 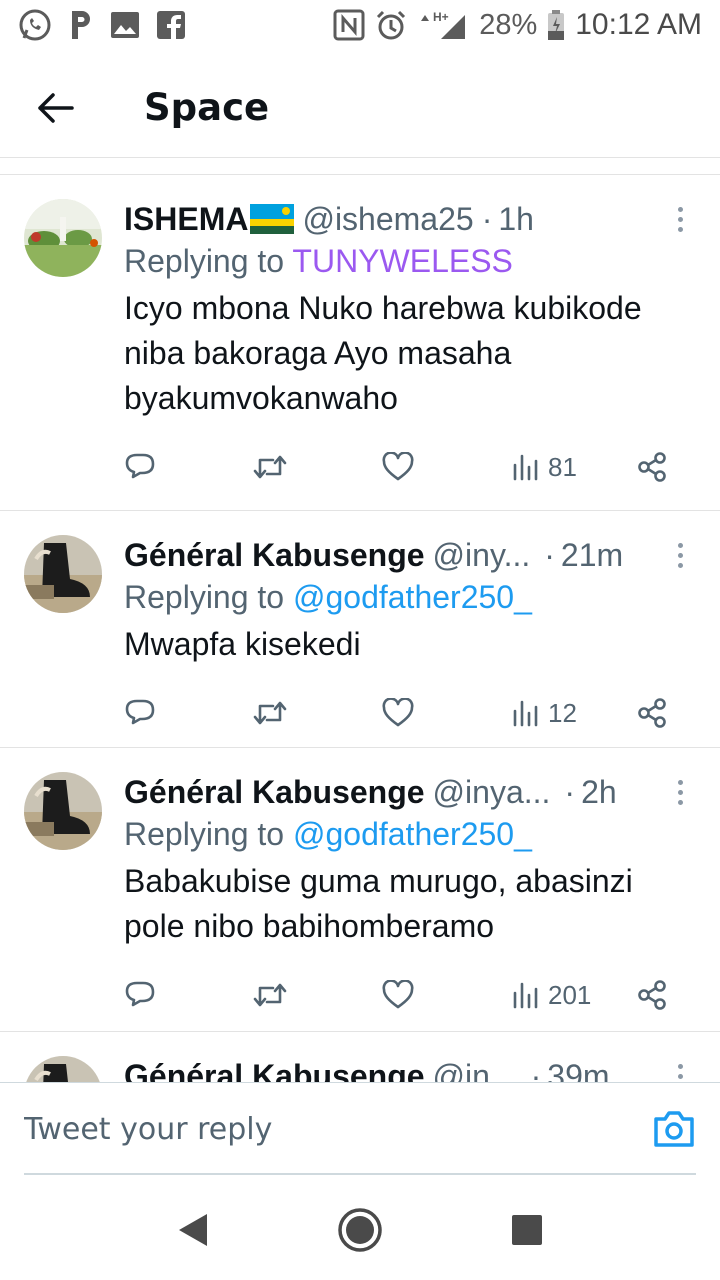 What do you see at coordinates (508, 24) in the screenshot?
I see `battery-percent: 28%` at bounding box center [508, 24].